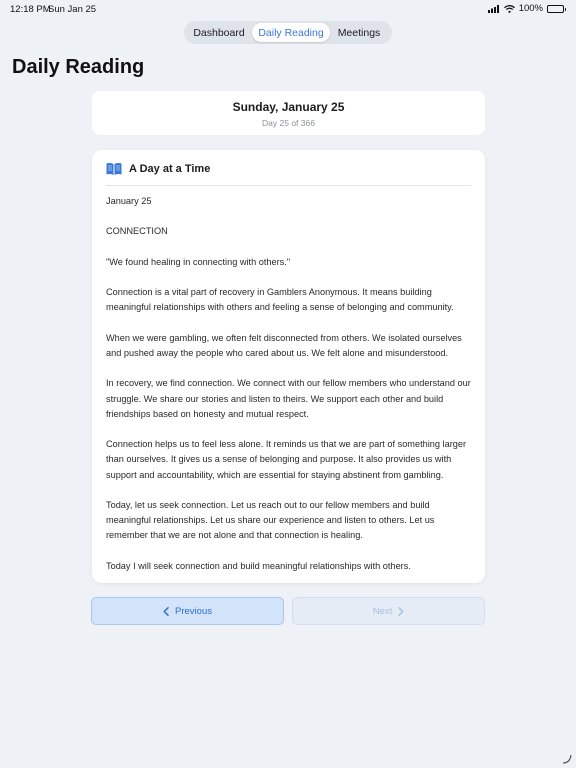 The width and height of the screenshot is (576, 768). What do you see at coordinates (78, 67) in the screenshot?
I see `page-title: Daily Reading` at bounding box center [78, 67].